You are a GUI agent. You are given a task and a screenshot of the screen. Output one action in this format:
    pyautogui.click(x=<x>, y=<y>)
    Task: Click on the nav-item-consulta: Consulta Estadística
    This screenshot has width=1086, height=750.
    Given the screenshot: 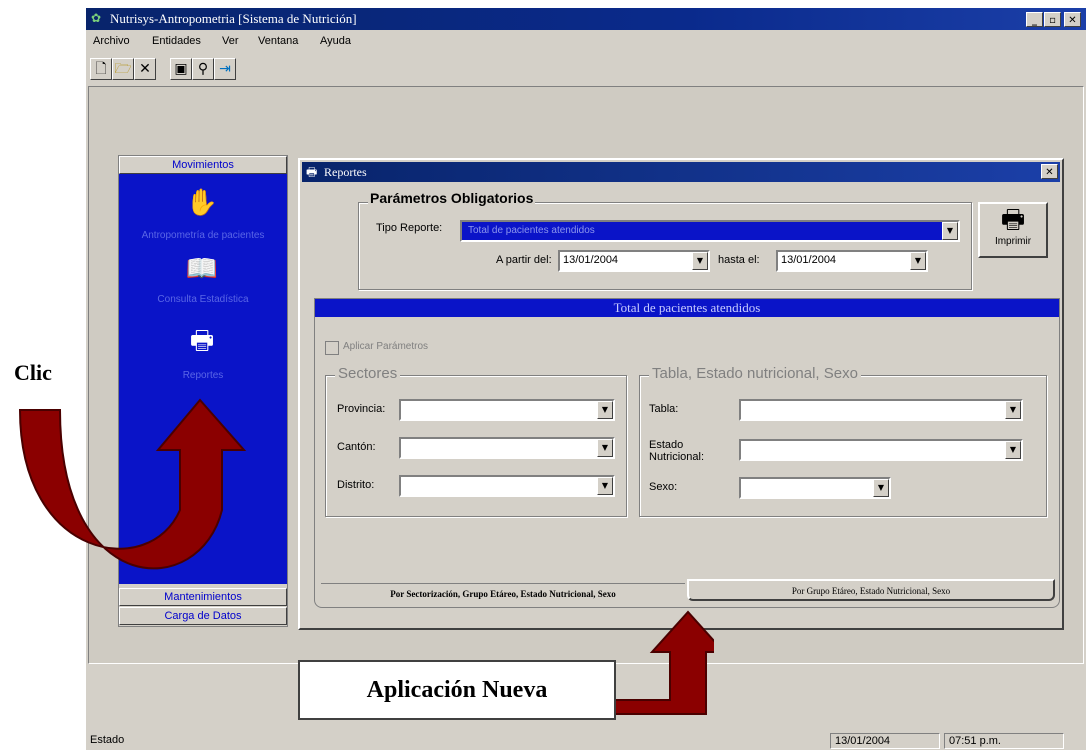 What is the action you would take?
    pyautogui.click(x=203, y=299)
    